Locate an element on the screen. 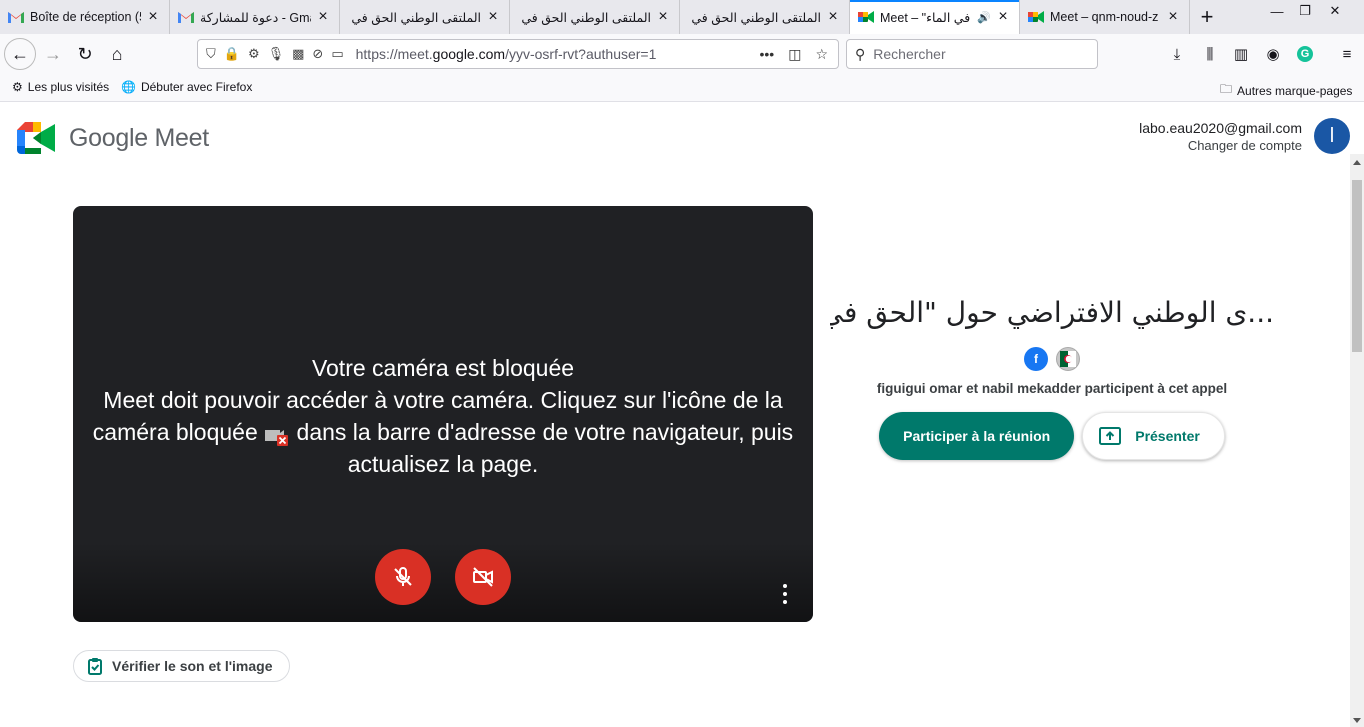  reload-button: ↻ is located at coordinates (85, 54).